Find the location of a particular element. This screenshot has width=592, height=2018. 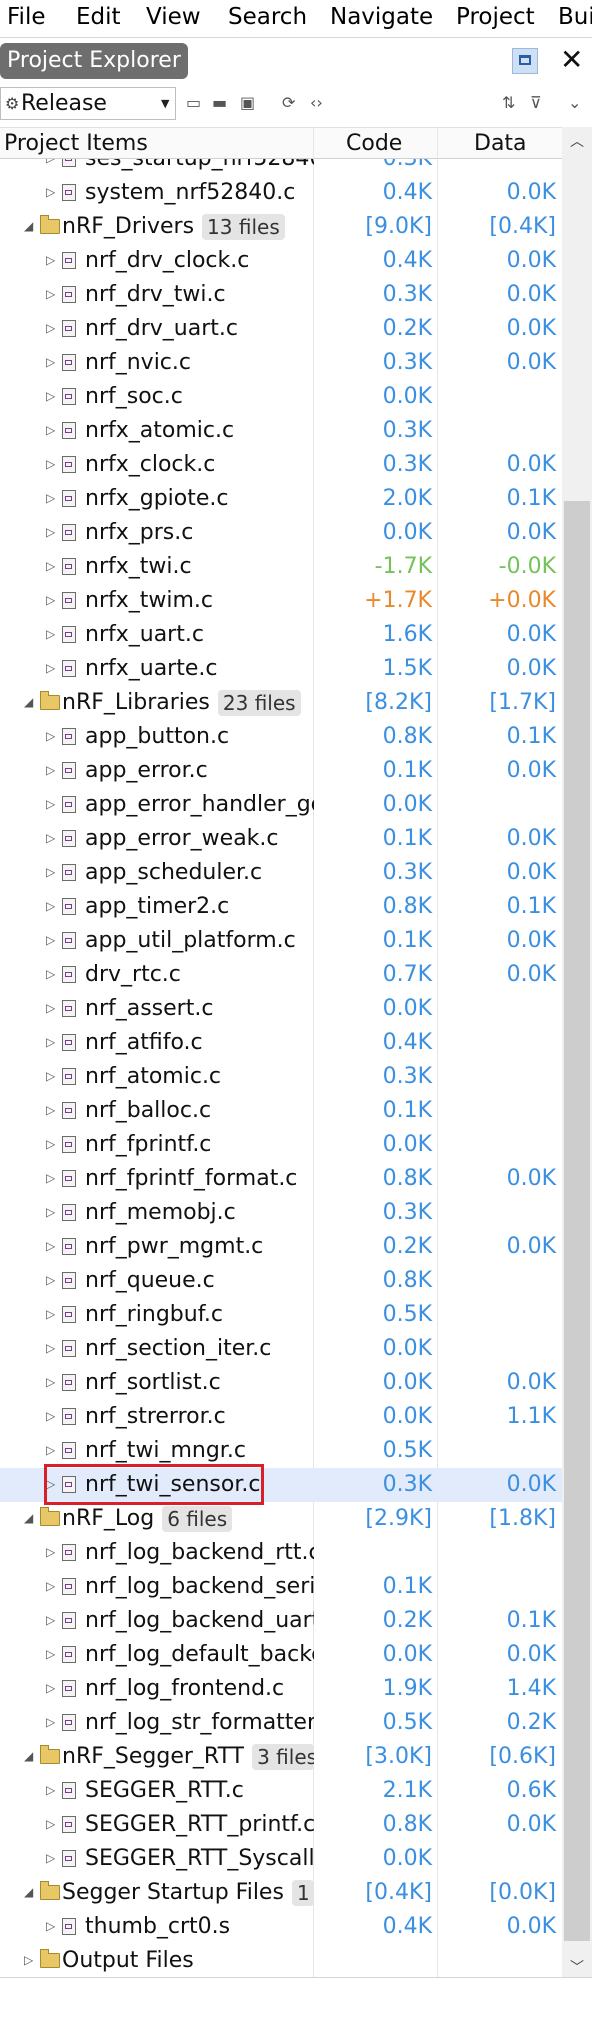

menu-view: View is located at coordinates (173, 17).